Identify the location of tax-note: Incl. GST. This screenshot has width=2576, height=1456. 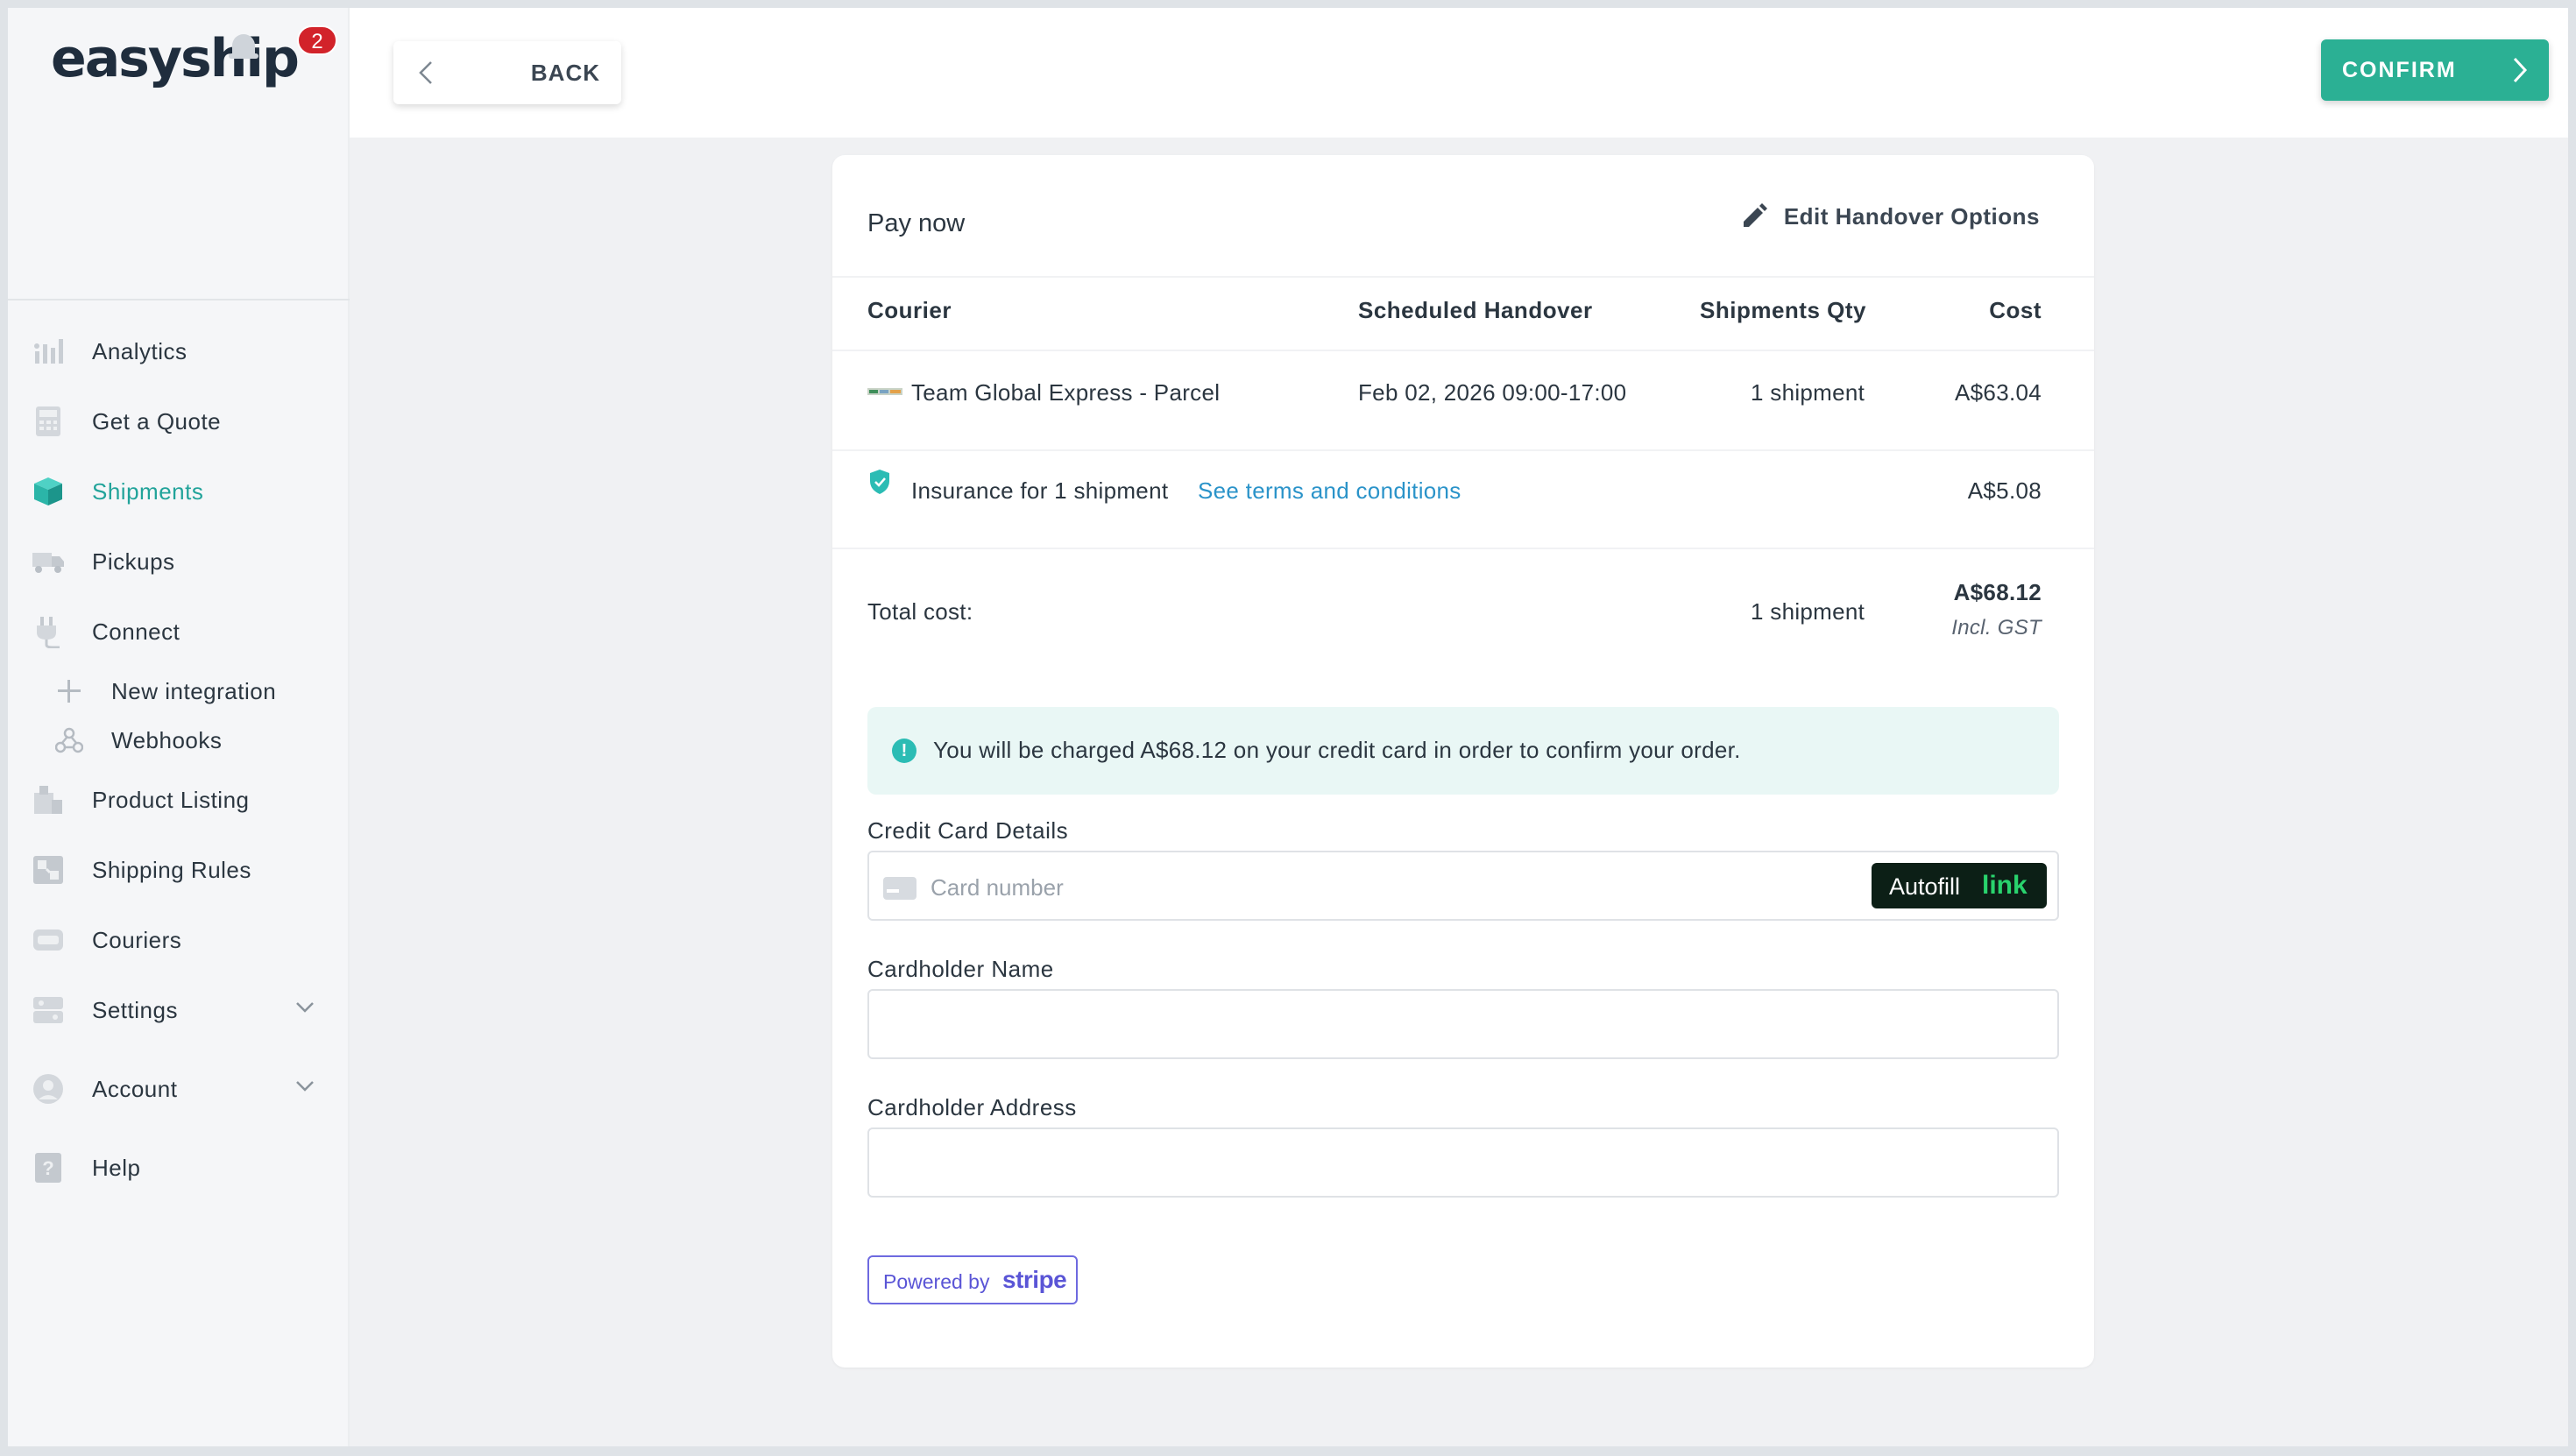
(1996, 628).